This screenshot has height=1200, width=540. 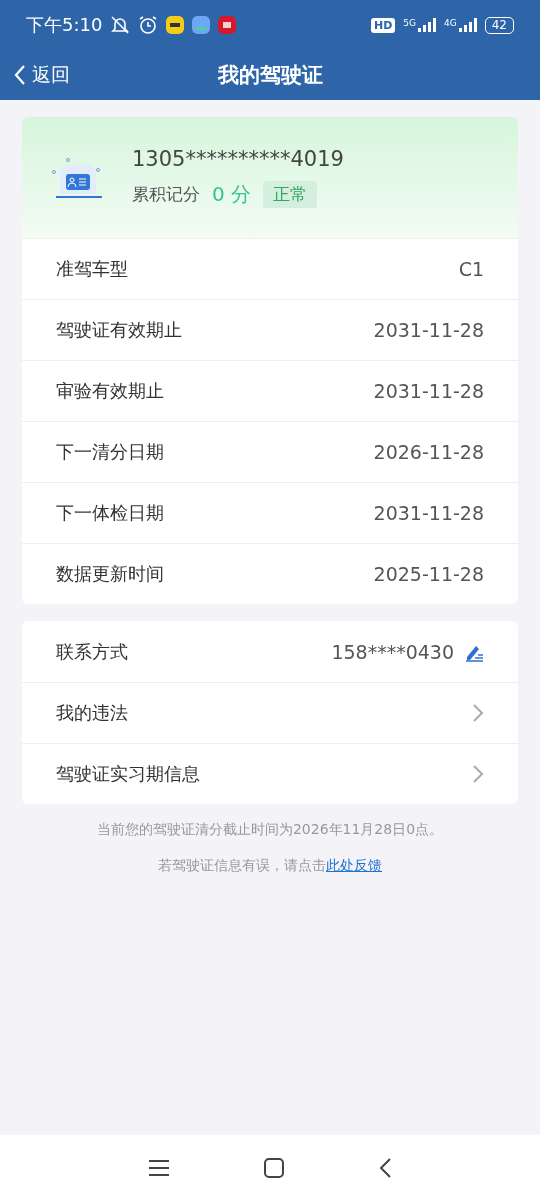 I want to click on detail-value: 2025-11-28, so click(x=428, y=574).